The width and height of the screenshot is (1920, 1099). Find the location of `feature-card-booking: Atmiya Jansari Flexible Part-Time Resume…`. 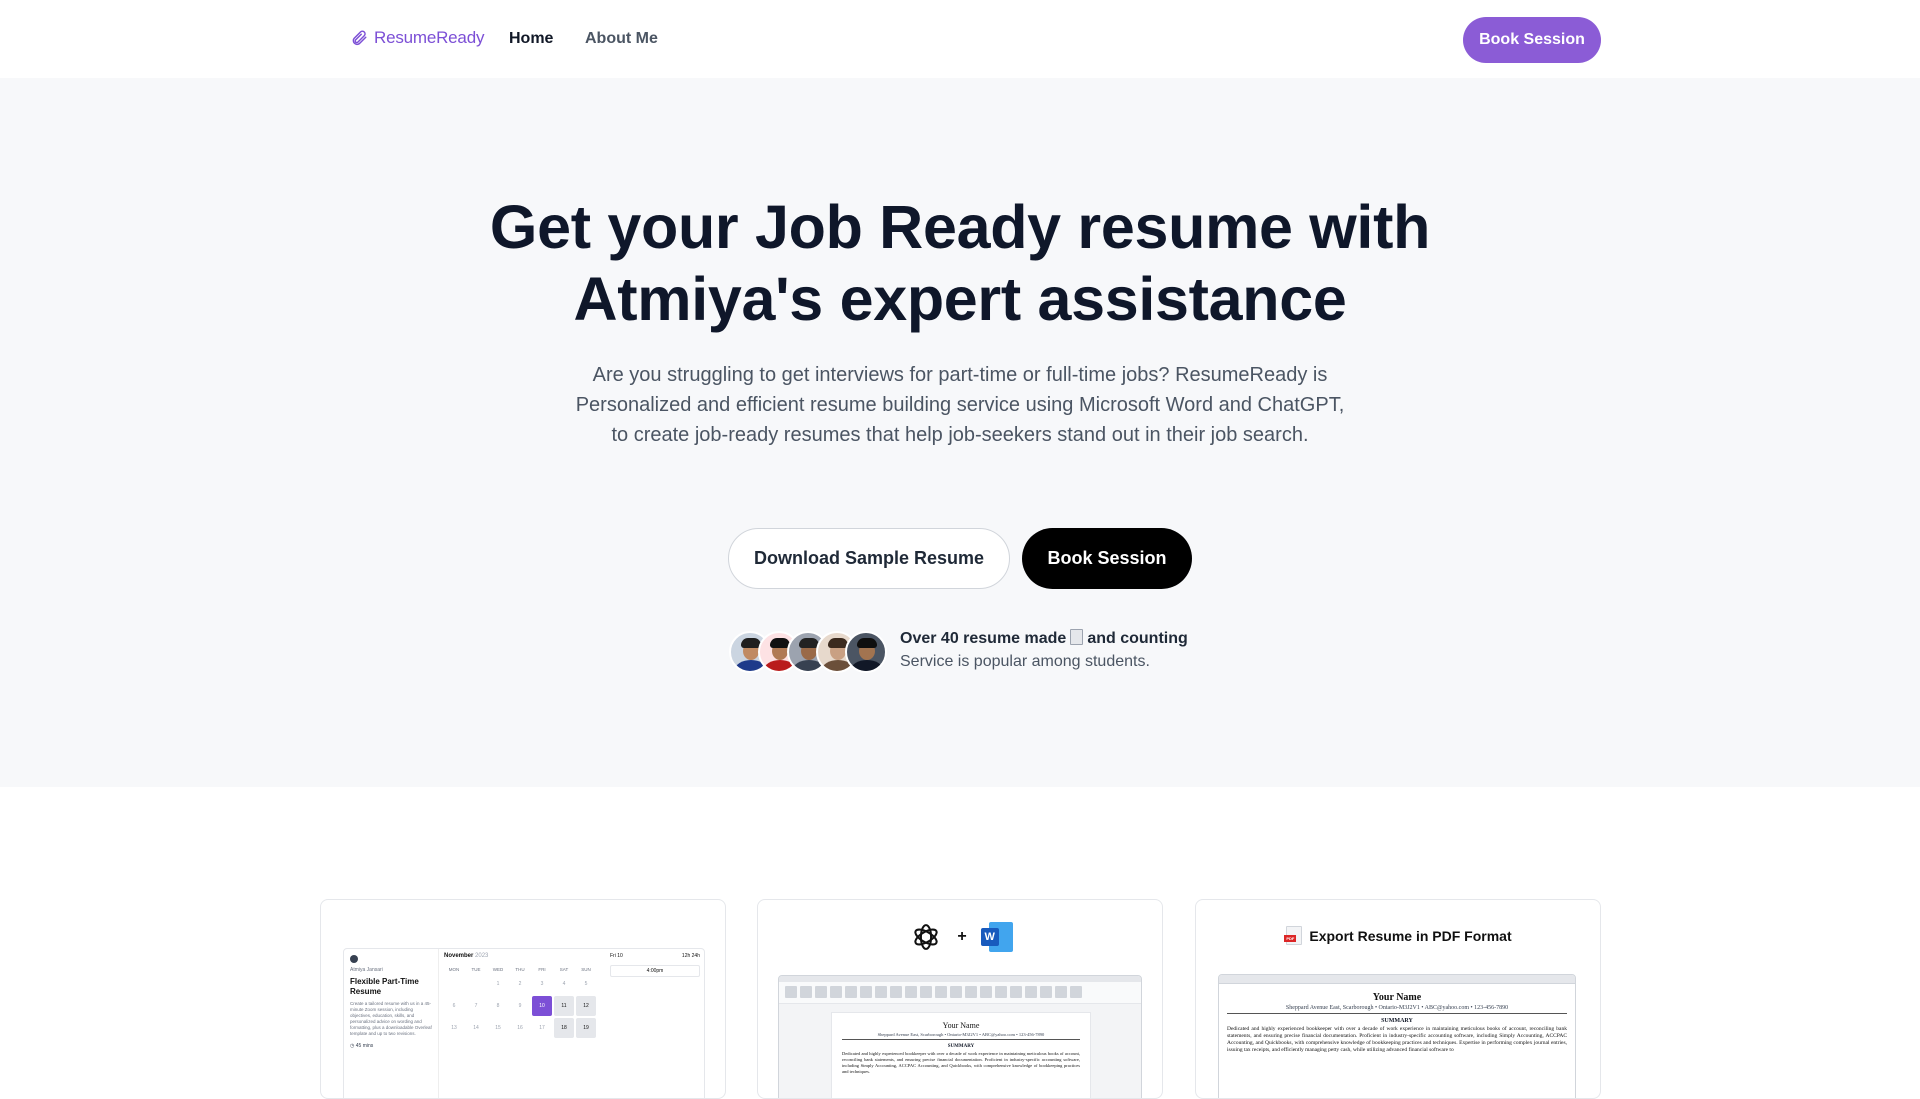

feature-card-booking: Atmiya Jansari Flexible Part-Time Resume… is located at coordinates (523, 999).